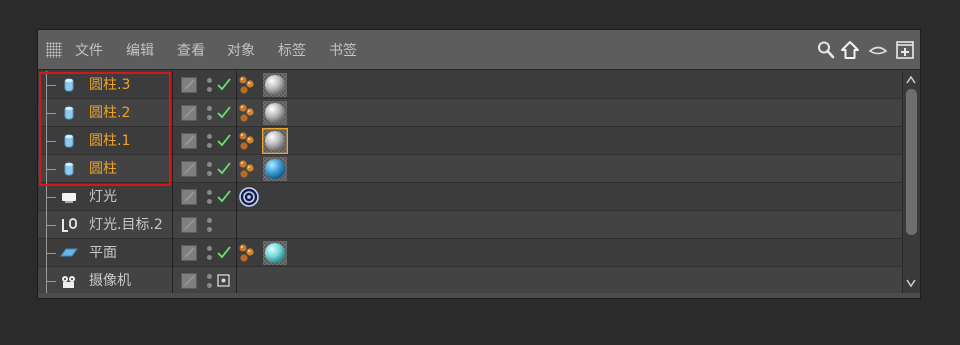  Describe the element at coordinates (470, 169) in the screenshot. I see `object-row: 圆柱` at that location.